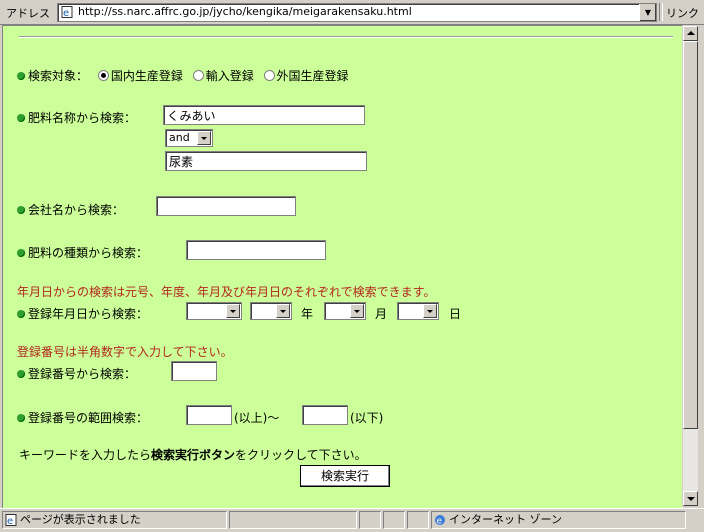  Describe the element at coordinates (80, 519) in the screenshot. I see `status-message: ページが表示されました` at that location.